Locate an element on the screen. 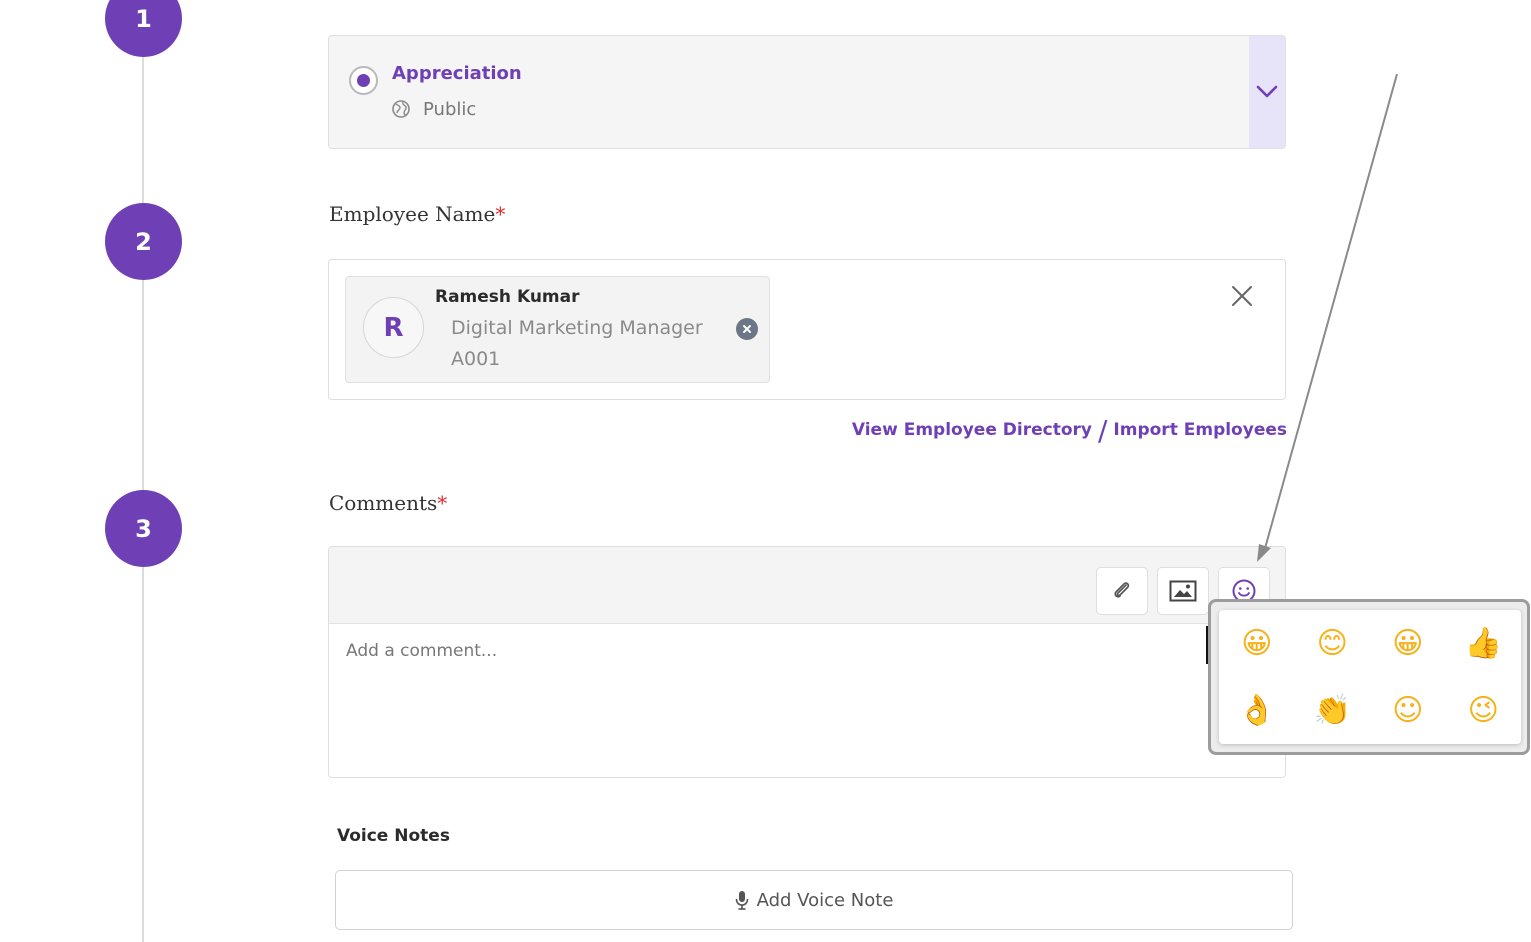  grinning-emoji-2: 😀 is located at coordinates (1408, 644).